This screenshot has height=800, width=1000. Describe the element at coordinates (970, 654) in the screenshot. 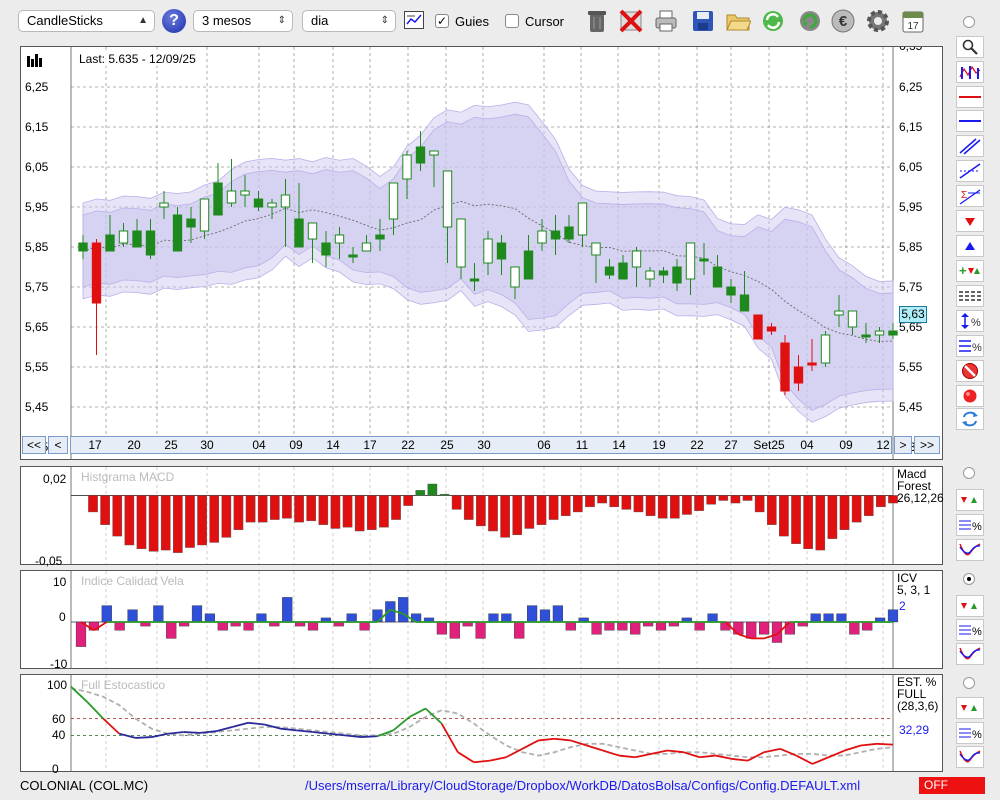

I see `icv-curves-icon` at that location.